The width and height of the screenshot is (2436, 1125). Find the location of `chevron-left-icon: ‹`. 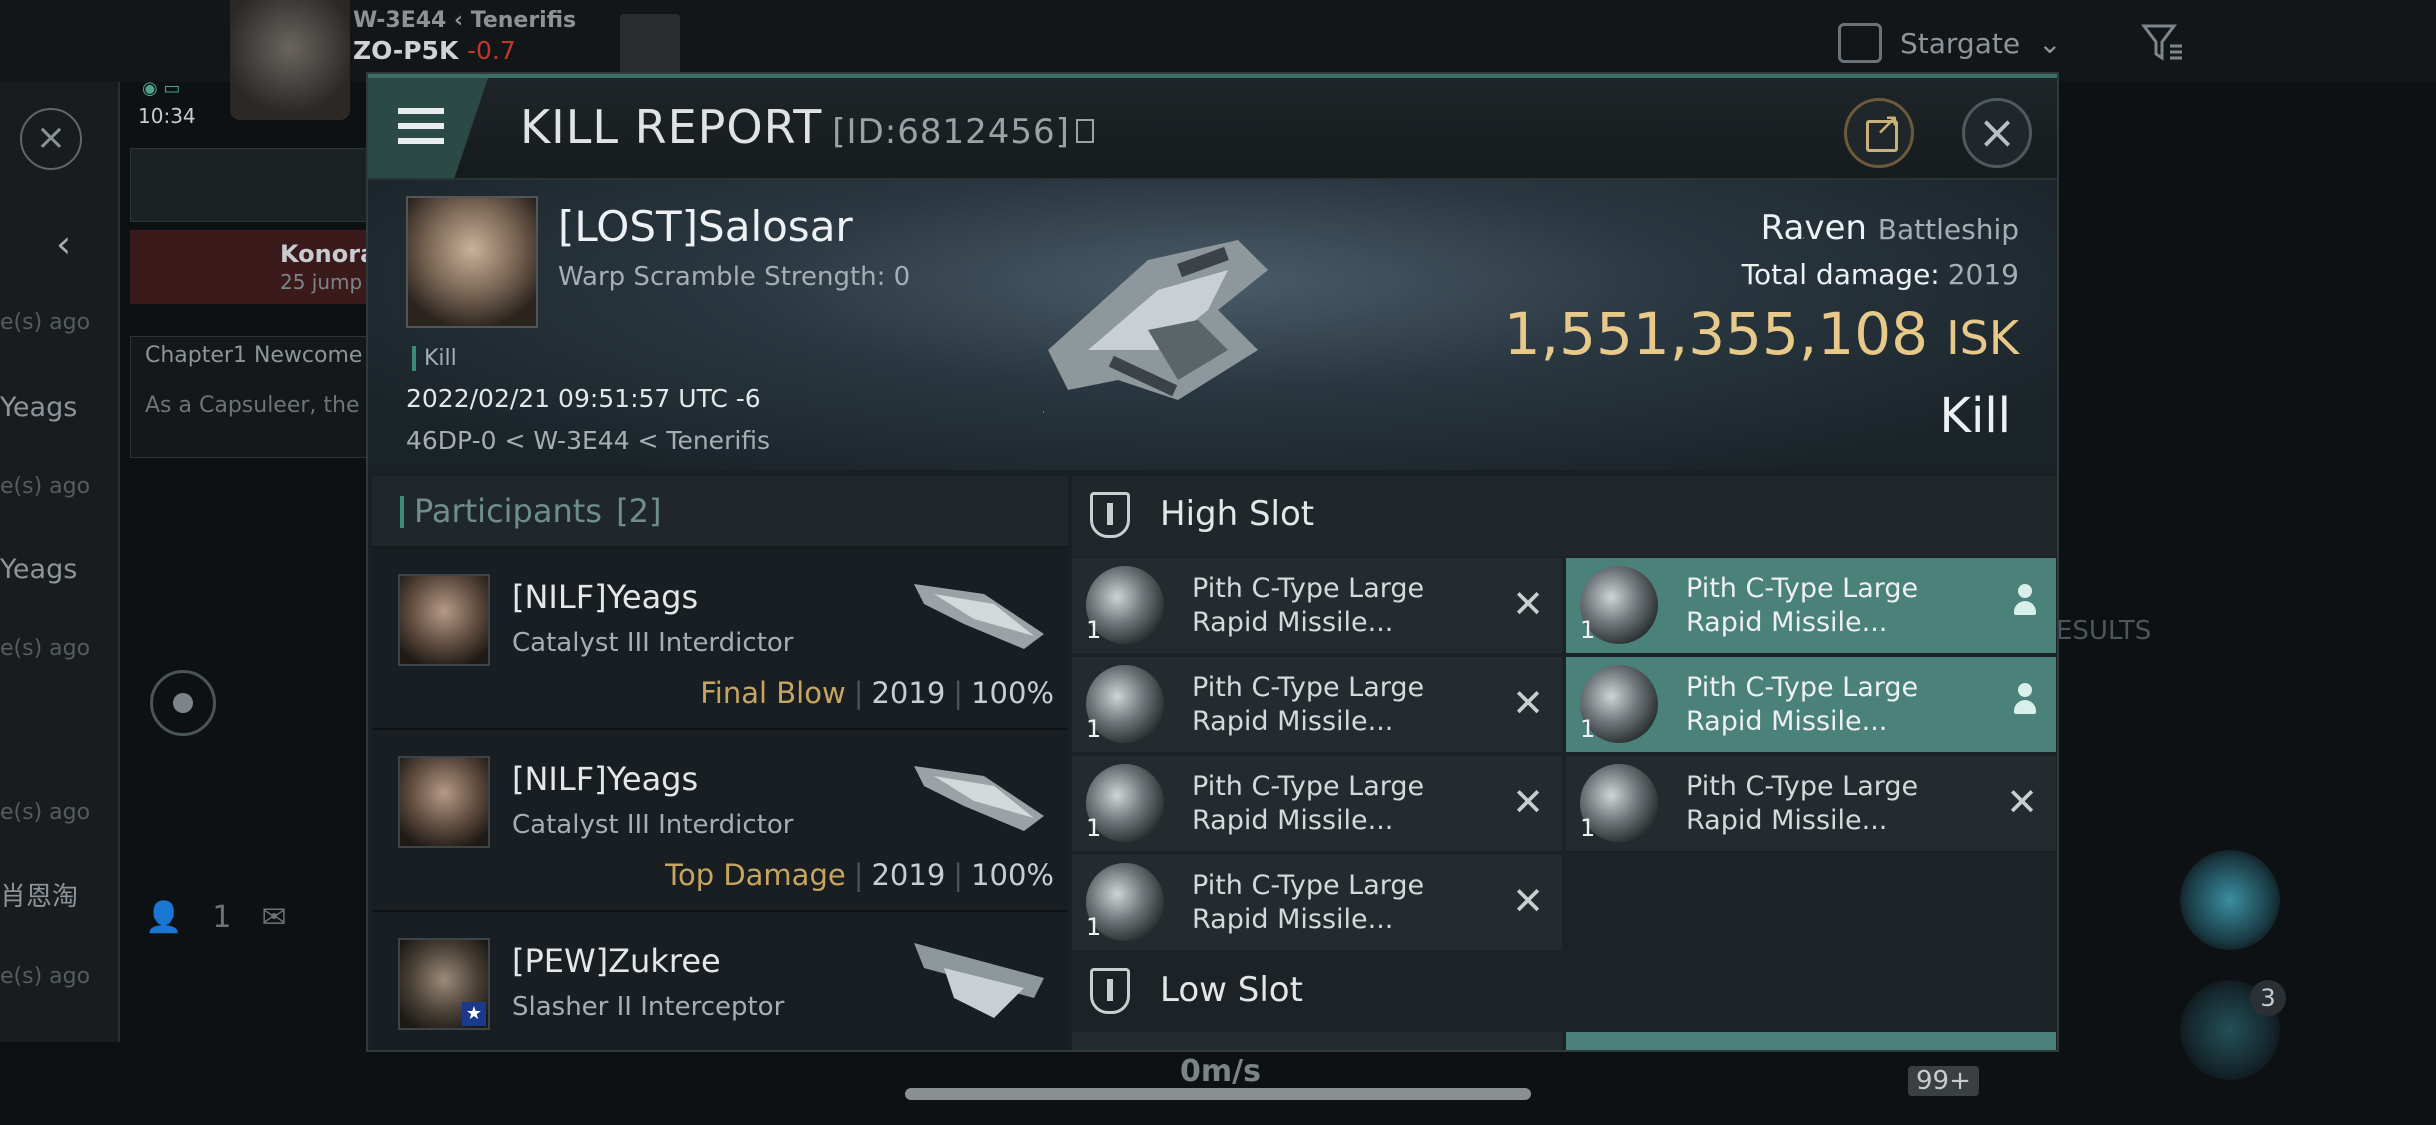

chevron-left-icon: ‹ is located at coordinates (63, 244).